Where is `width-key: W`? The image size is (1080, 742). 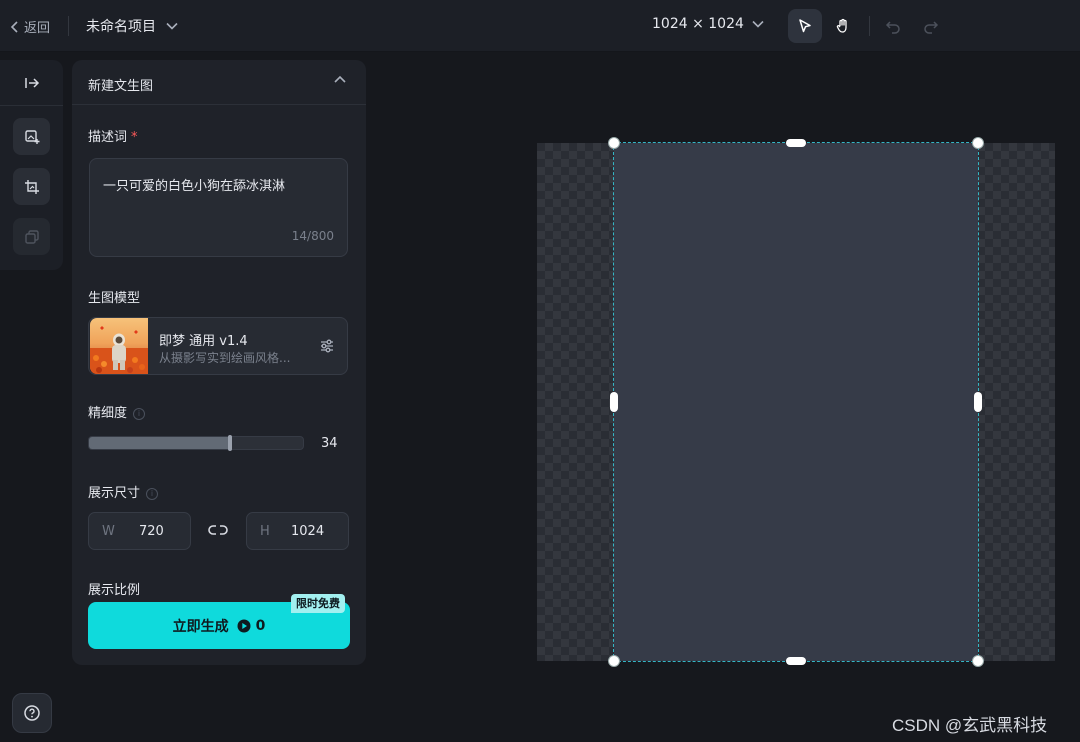 width-key: W is located at coordinates (108, 531).